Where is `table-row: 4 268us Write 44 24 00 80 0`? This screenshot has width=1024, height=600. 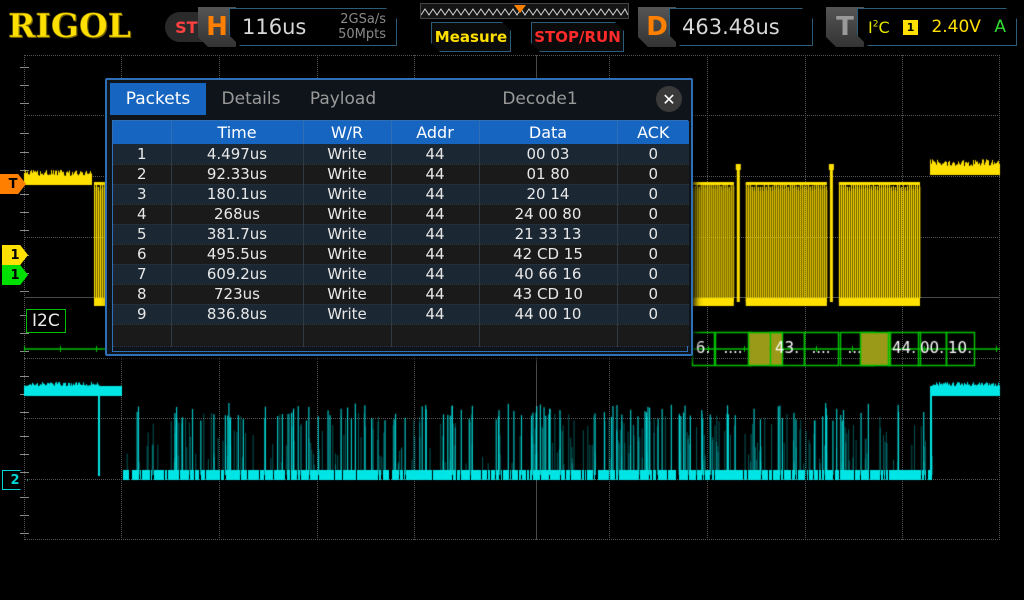 table-row: 4 268us Write 44 24 00 80 0 is located at coordinates (401, 214).